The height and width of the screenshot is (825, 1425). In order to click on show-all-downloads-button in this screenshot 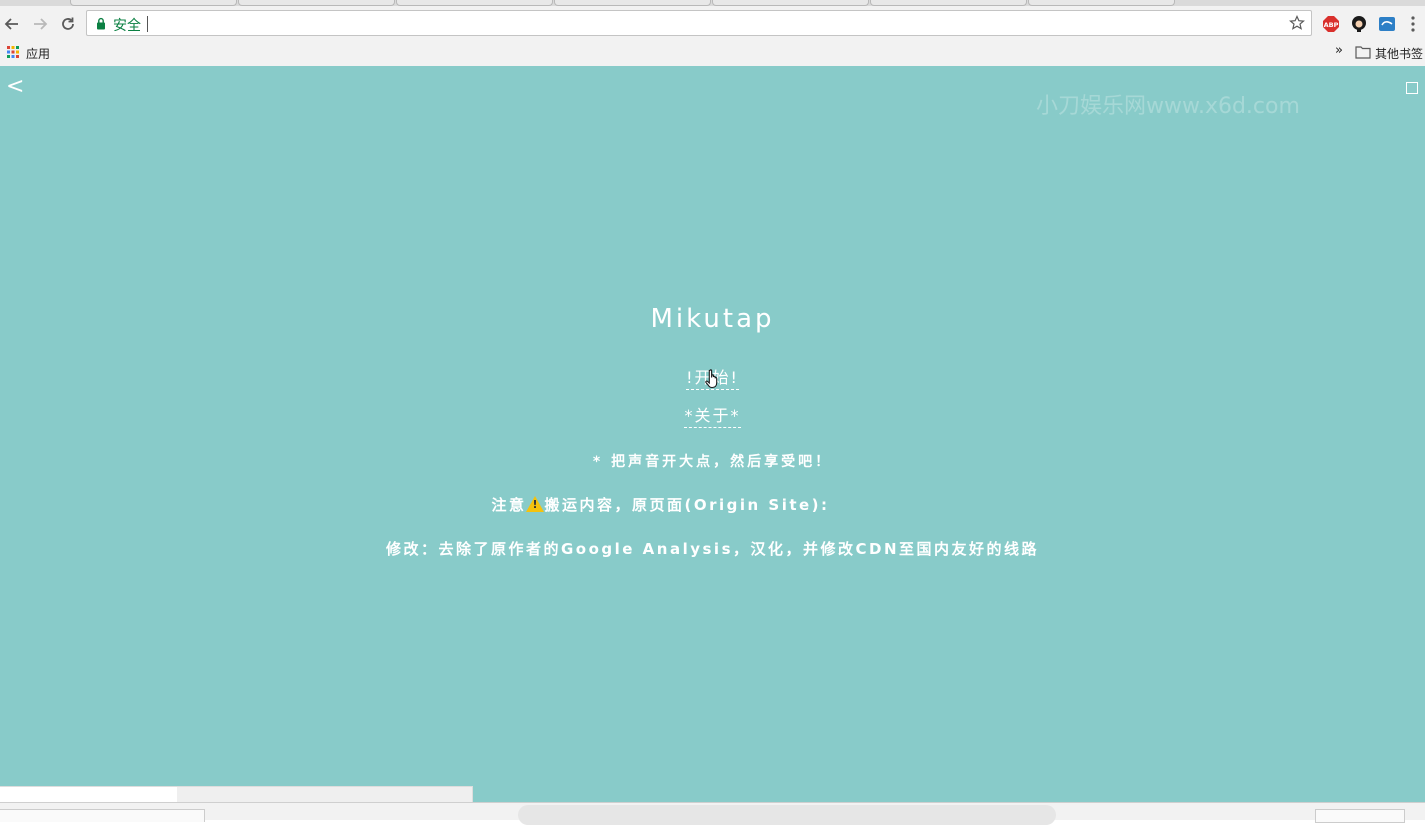, I will do `click(1360, 816)`.